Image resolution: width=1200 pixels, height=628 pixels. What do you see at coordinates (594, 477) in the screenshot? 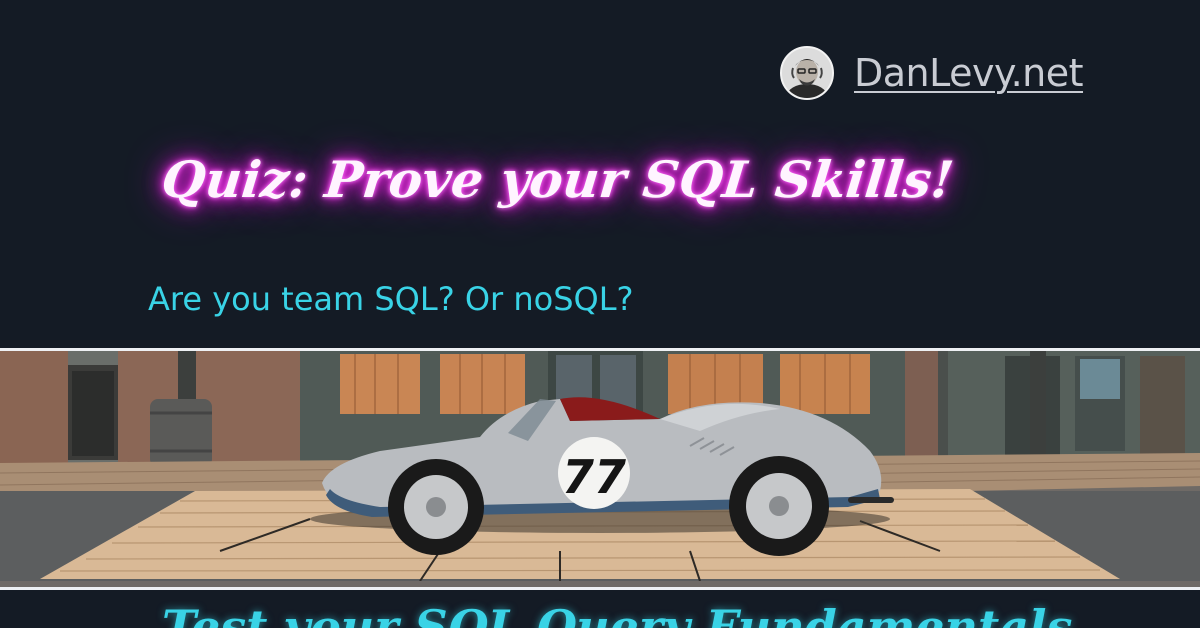
I see `car-number: 77` at bounding box center [594, 477].